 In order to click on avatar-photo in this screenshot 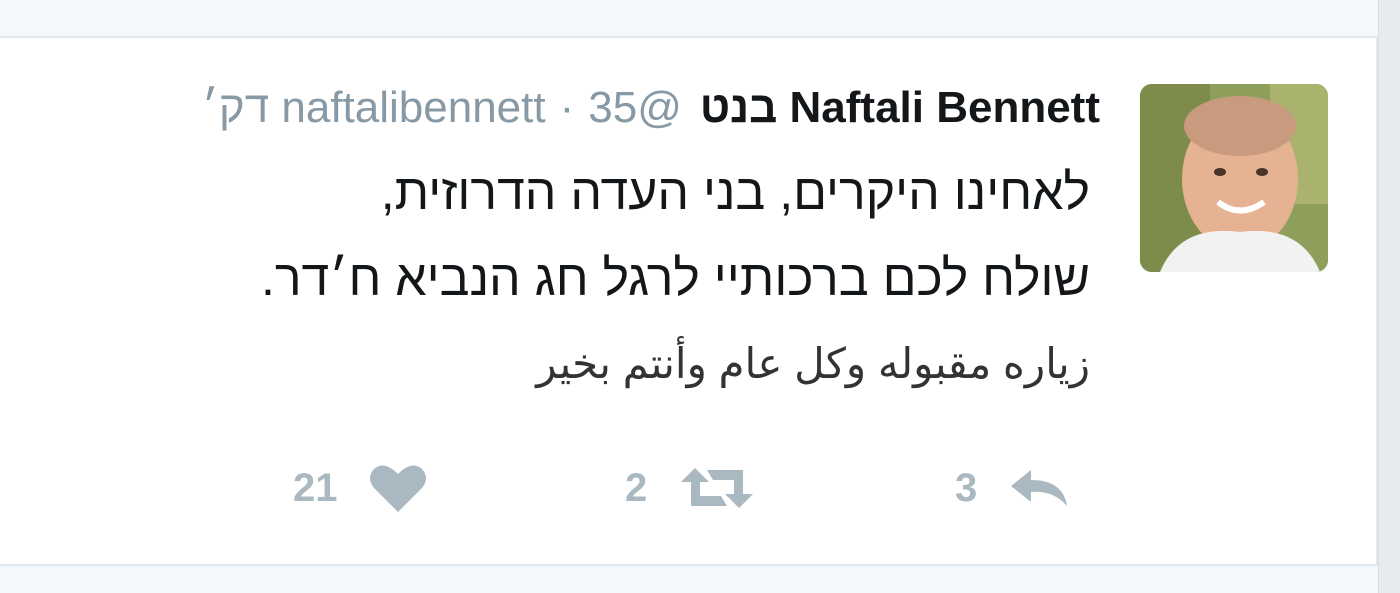, I will do `click(1234, 178)`.